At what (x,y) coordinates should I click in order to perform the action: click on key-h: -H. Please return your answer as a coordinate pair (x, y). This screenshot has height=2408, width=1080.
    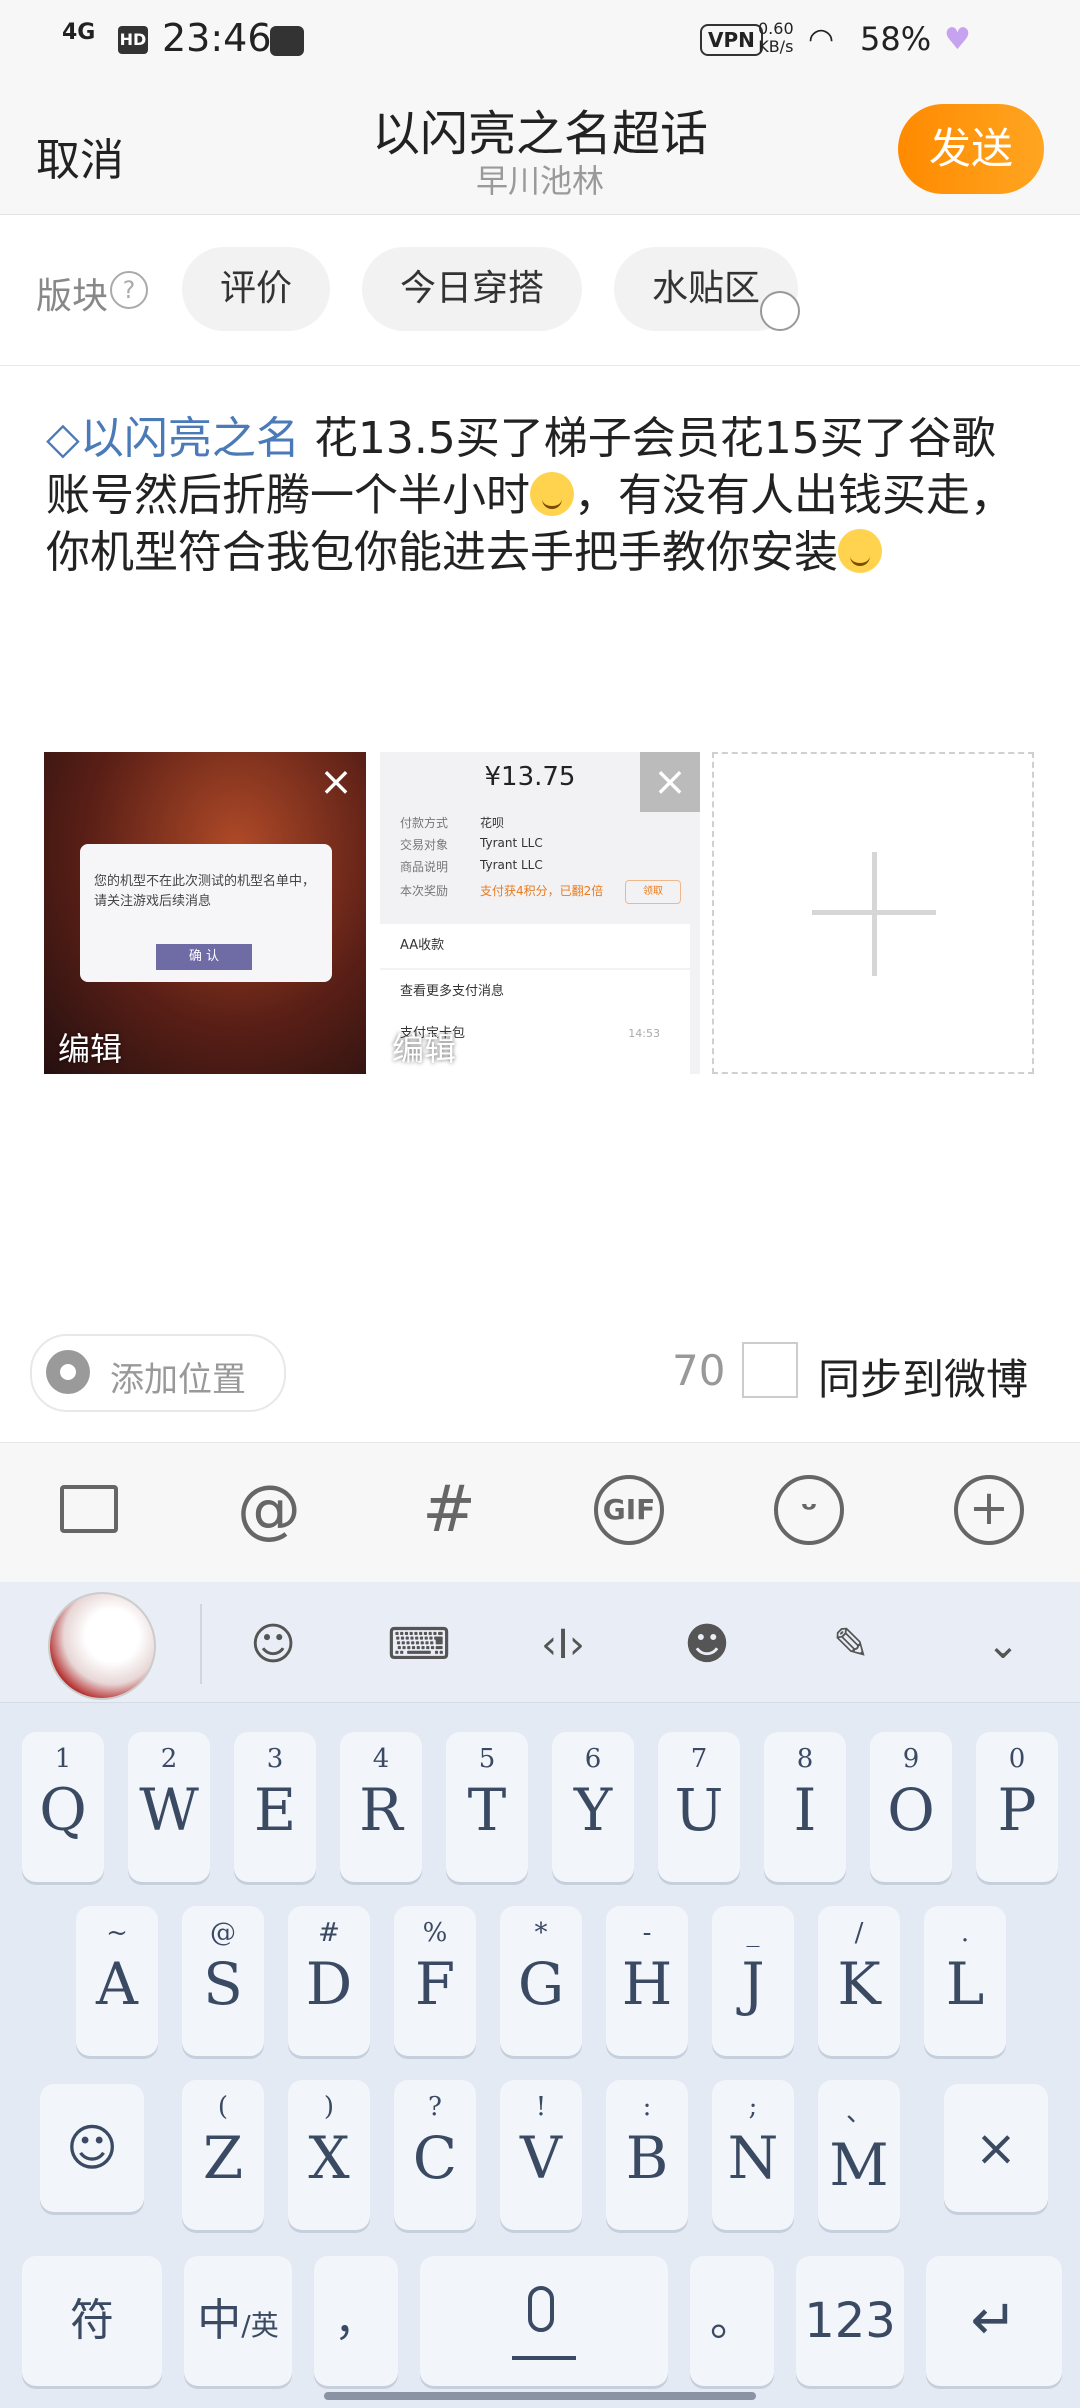
    Looking at the image, I should click on (647, 1981).